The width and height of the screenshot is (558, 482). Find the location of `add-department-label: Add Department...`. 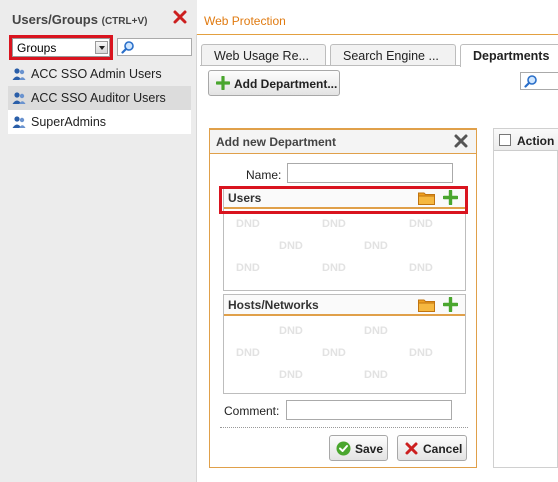

add-department-label: Add Department... is located at coordinates (286, 84).